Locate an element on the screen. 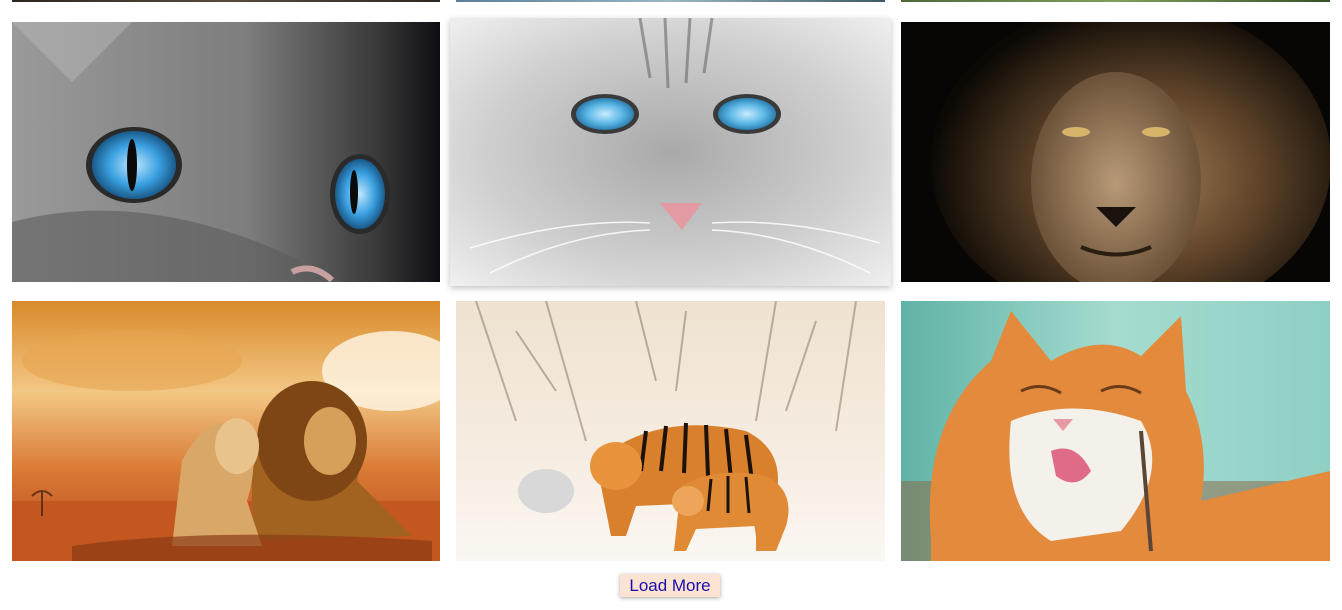 The image size is (1342, 610). gallery-image-cat-blue-eyes is located at coordinates (226, 152).